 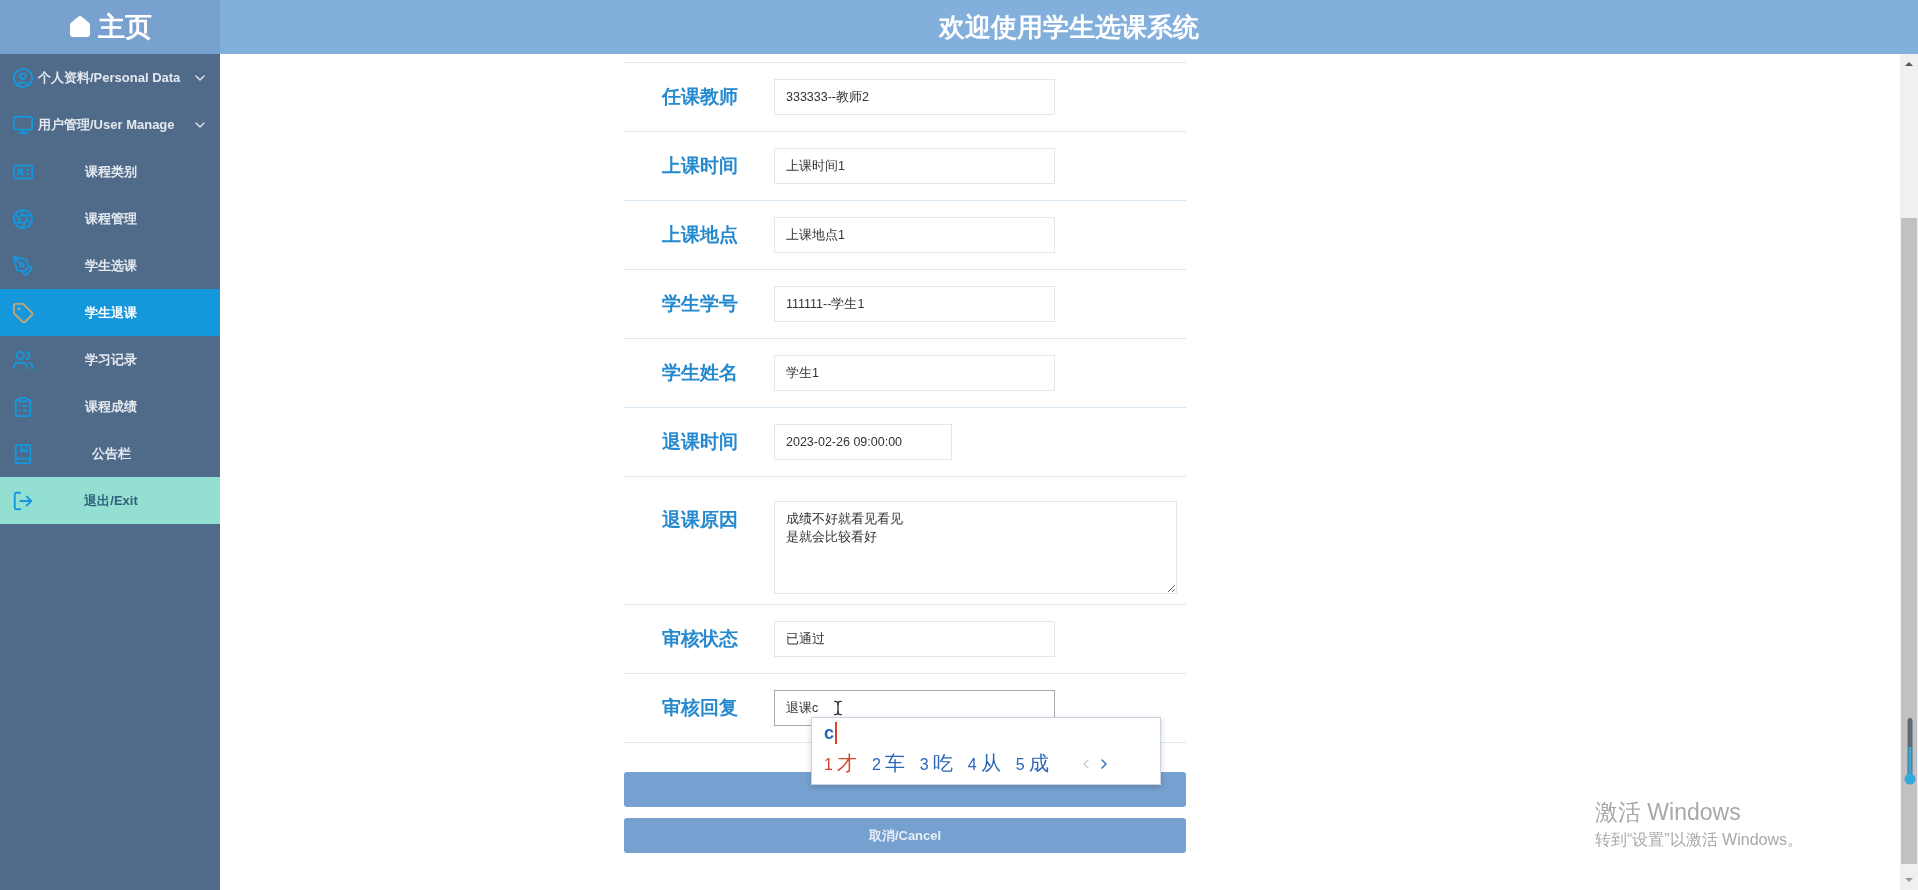 I want to click on sidebar-label: 公告栏, so click(x=111, y=453).